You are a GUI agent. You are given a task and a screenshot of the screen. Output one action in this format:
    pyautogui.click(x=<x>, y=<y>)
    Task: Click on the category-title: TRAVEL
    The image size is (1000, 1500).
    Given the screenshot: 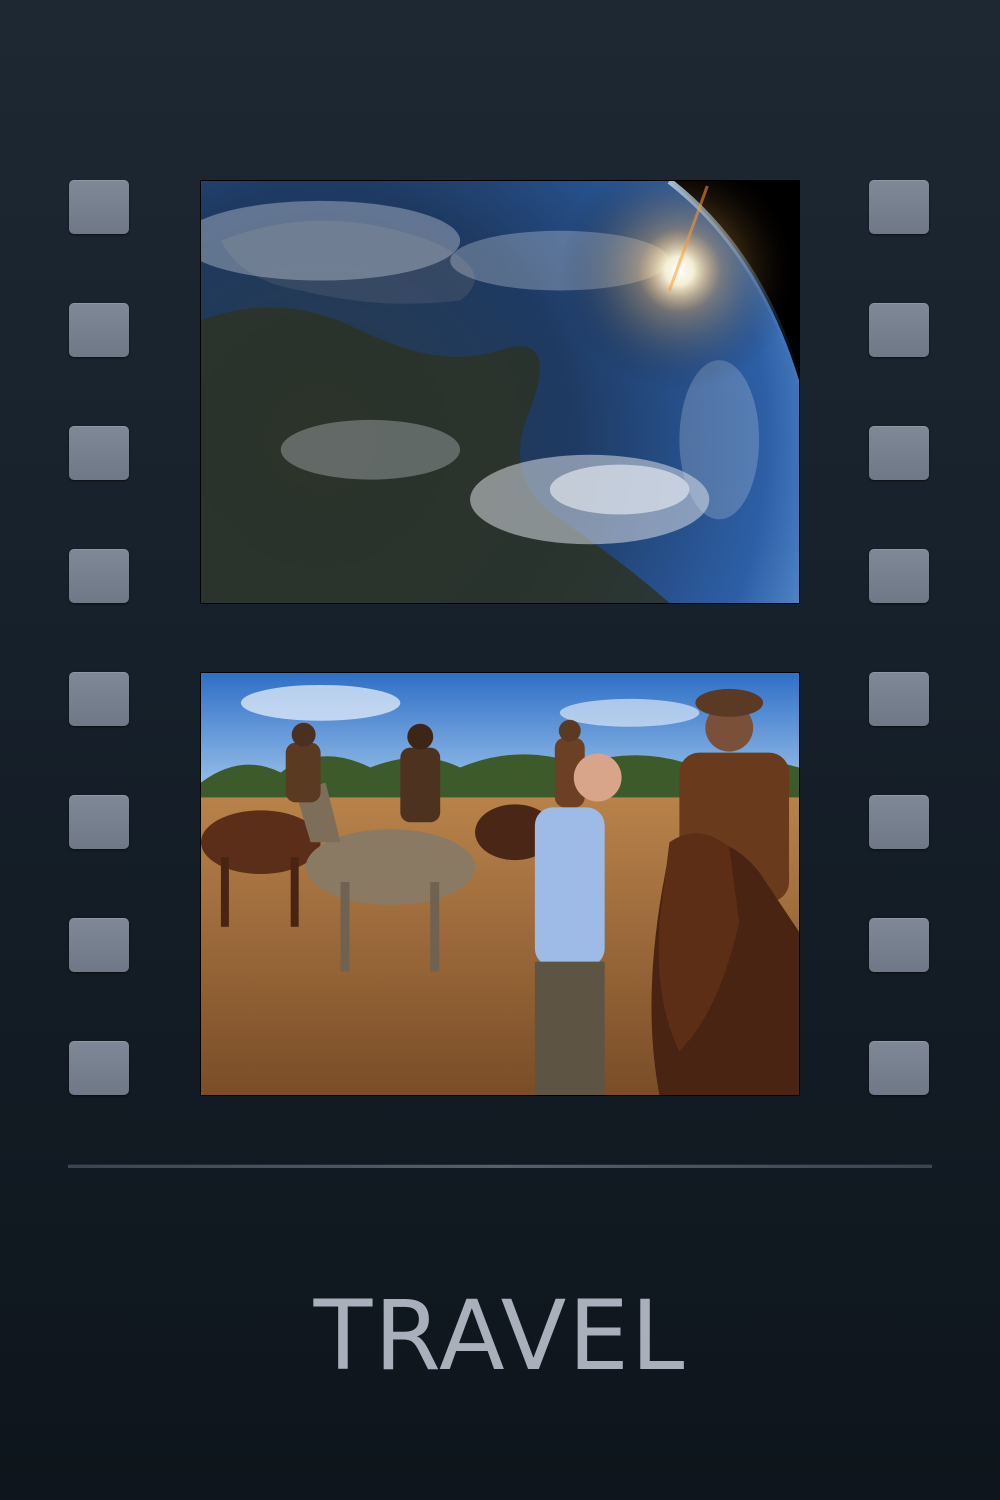 What is the action you would take?
    pyautogui.click(x=500, y=1336)
    